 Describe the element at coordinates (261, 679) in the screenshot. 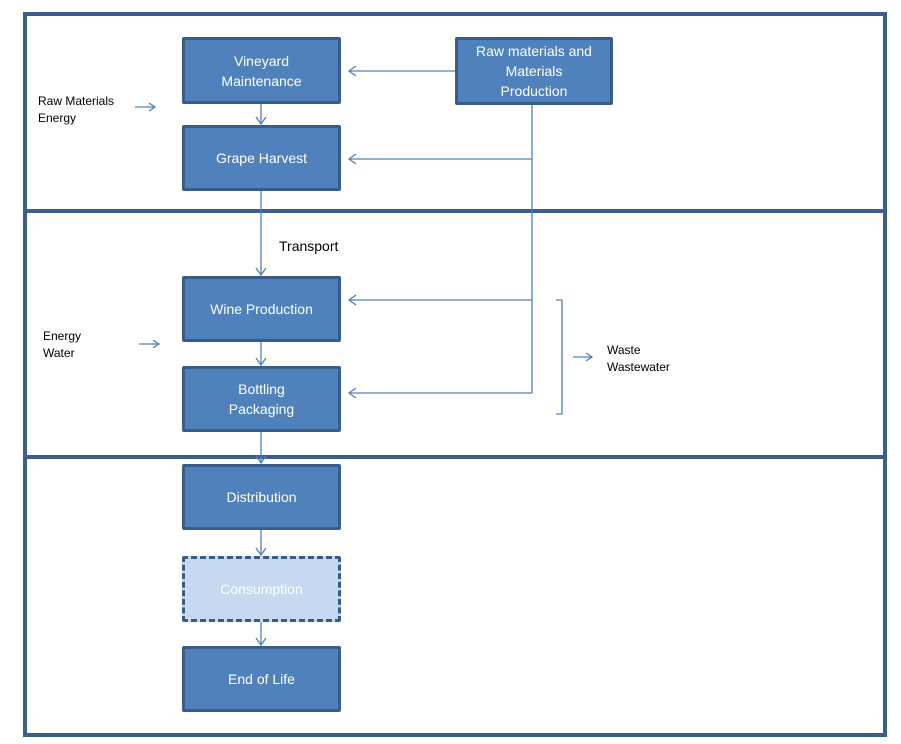

I see `box-end-of-life: End of Life` at that location.